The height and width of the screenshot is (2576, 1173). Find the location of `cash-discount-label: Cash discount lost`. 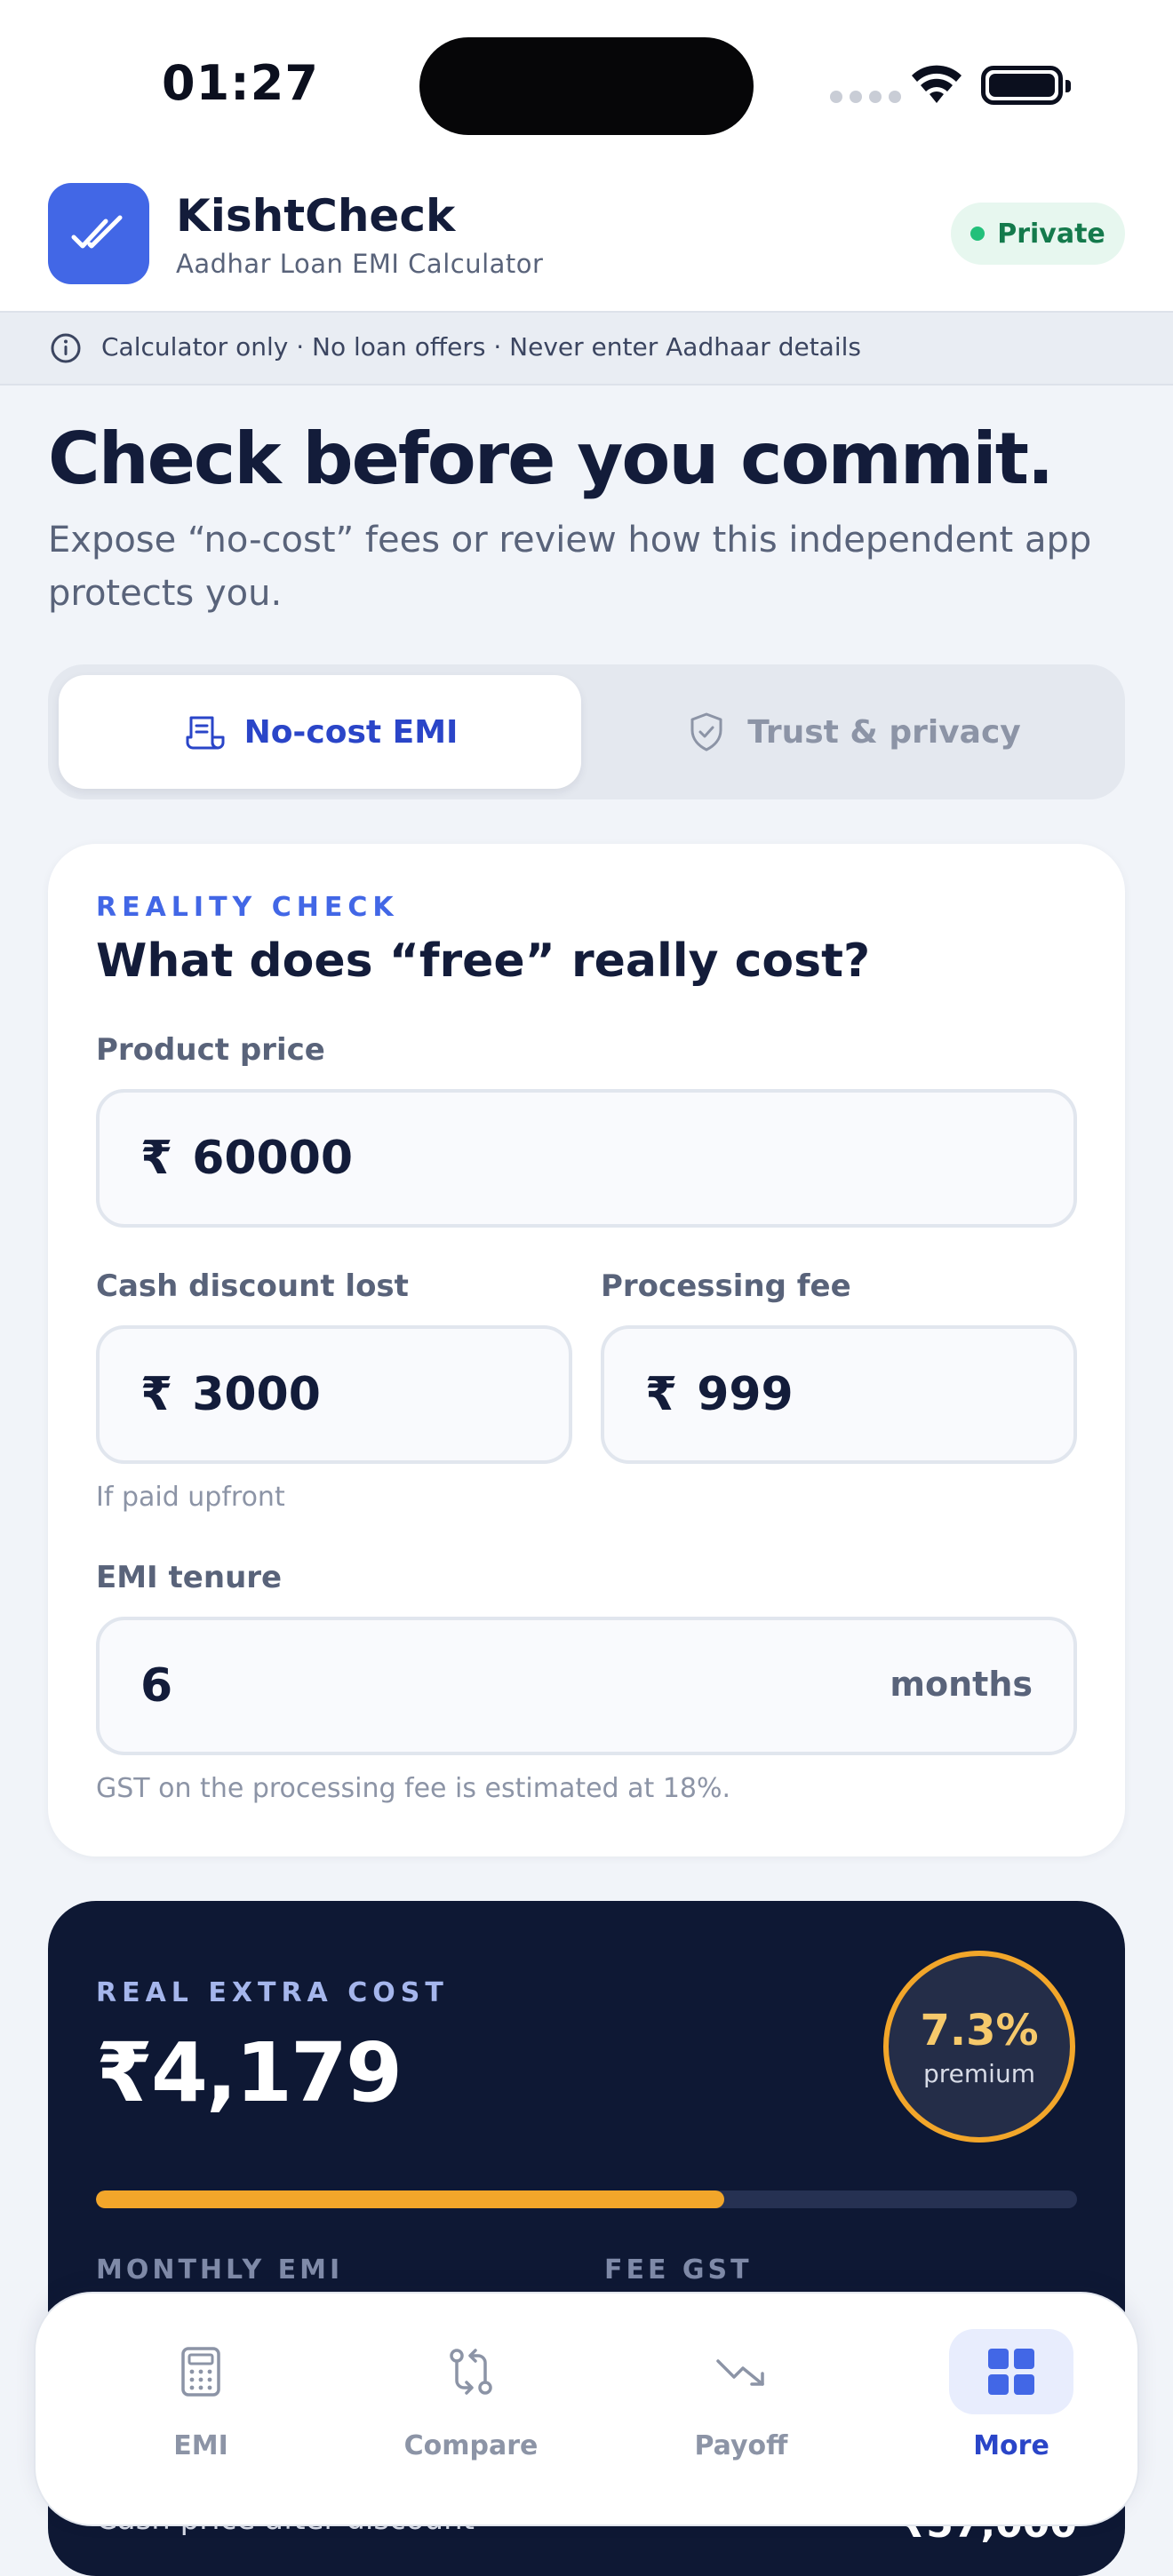

cash-discount-label: Cash discount lost is located at coordinates (253, 1286).